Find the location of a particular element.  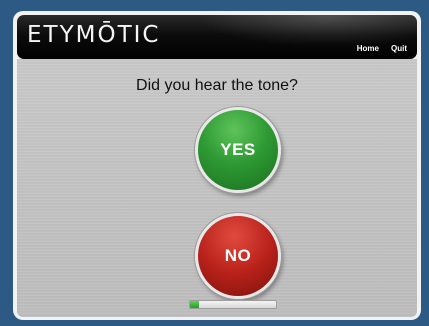

etymotic-logo: ETYMŌTIC is located at coordinates (94, 35).